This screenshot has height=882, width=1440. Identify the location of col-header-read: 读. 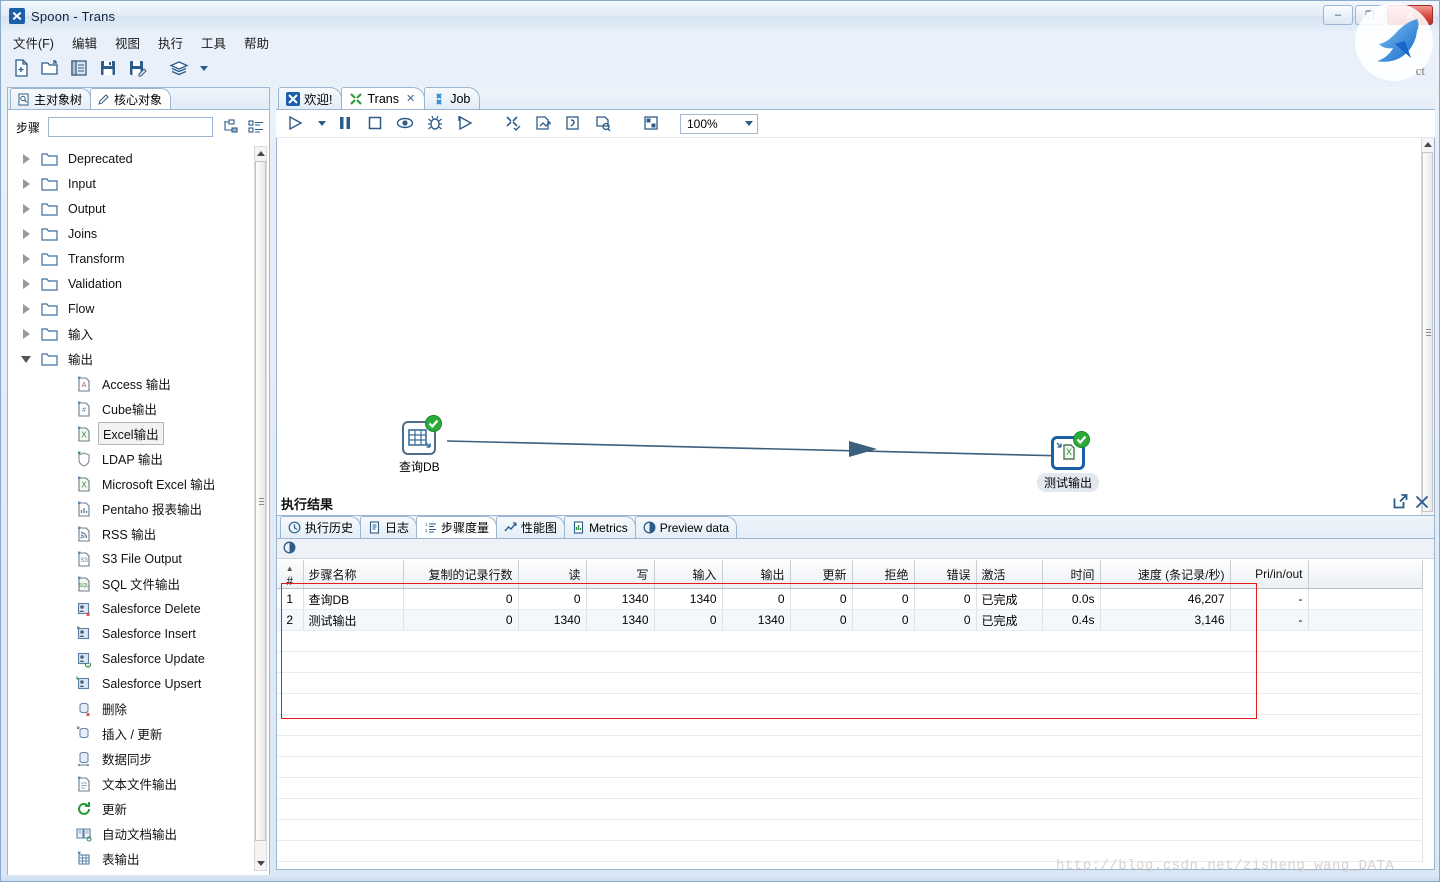
(552, 574).